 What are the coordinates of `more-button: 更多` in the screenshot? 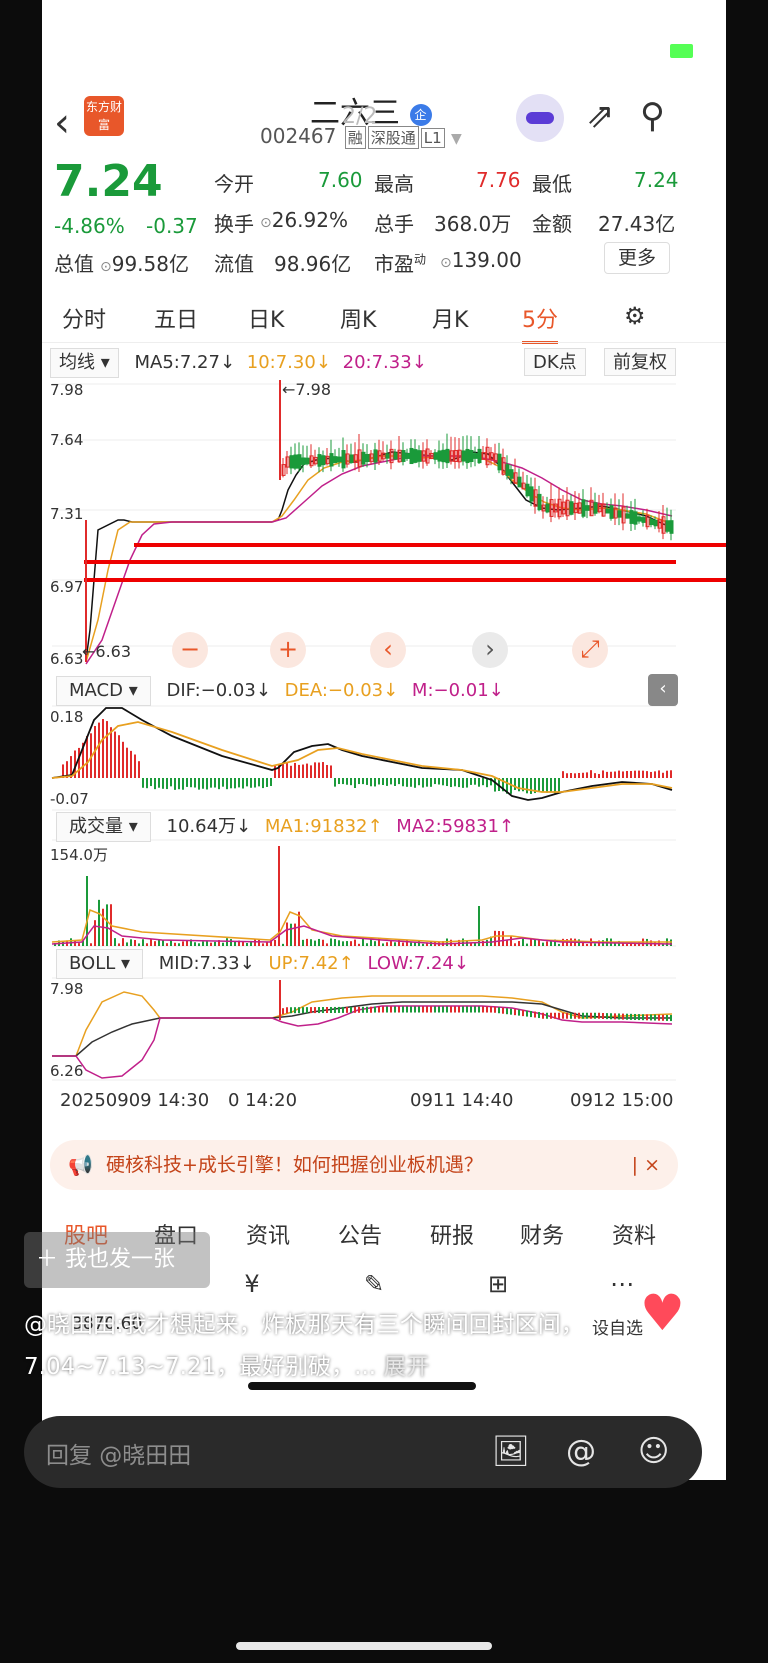 It's located at (637, 258).